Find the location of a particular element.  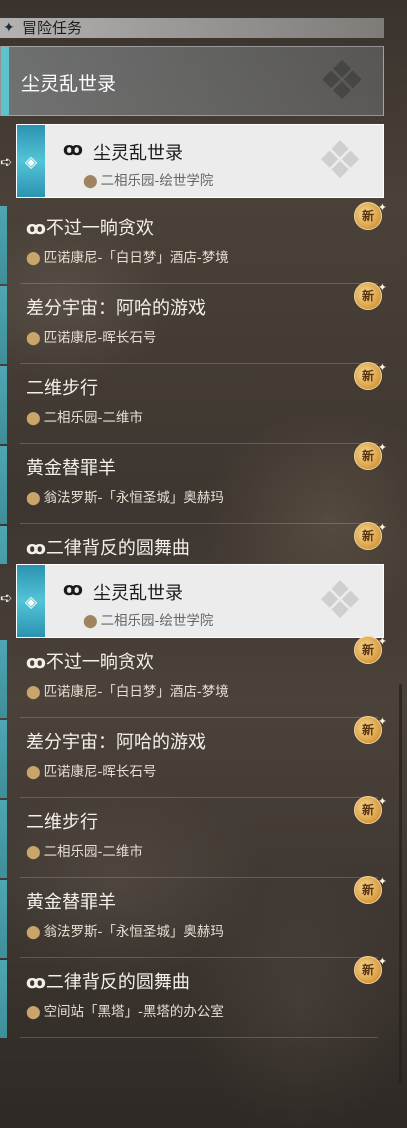

mission-title-text: 不过一晌贪欢 is located at coordinates (99, 662).